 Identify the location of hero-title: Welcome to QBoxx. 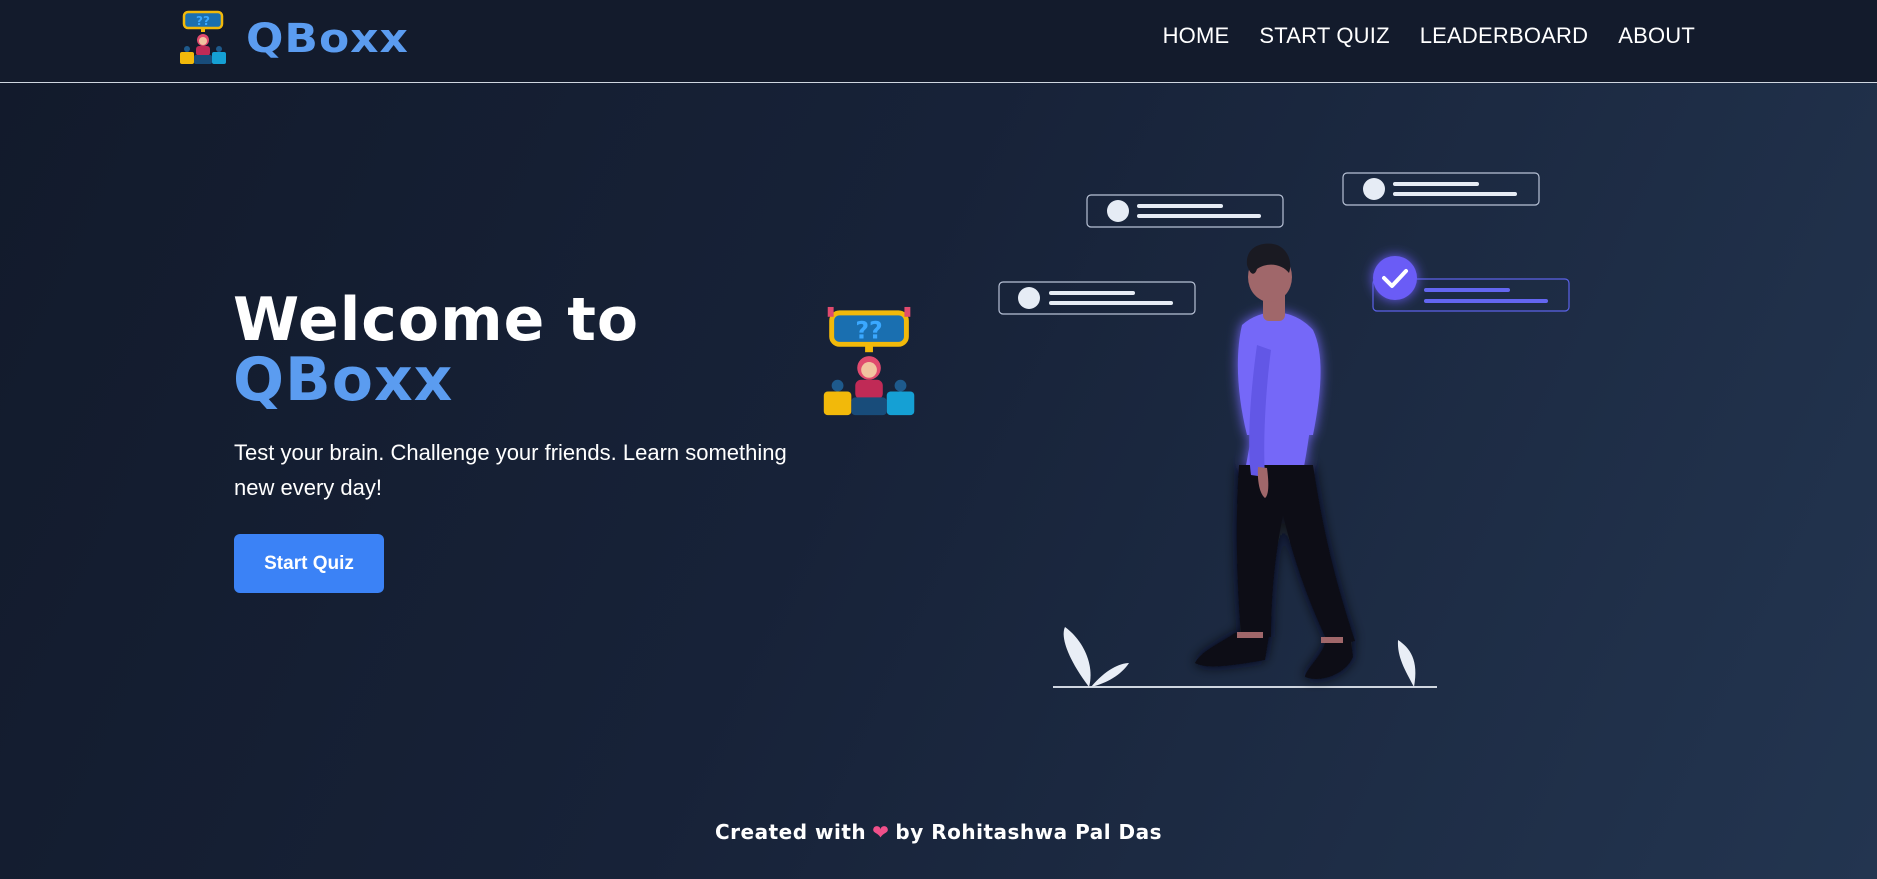
(436, 350).